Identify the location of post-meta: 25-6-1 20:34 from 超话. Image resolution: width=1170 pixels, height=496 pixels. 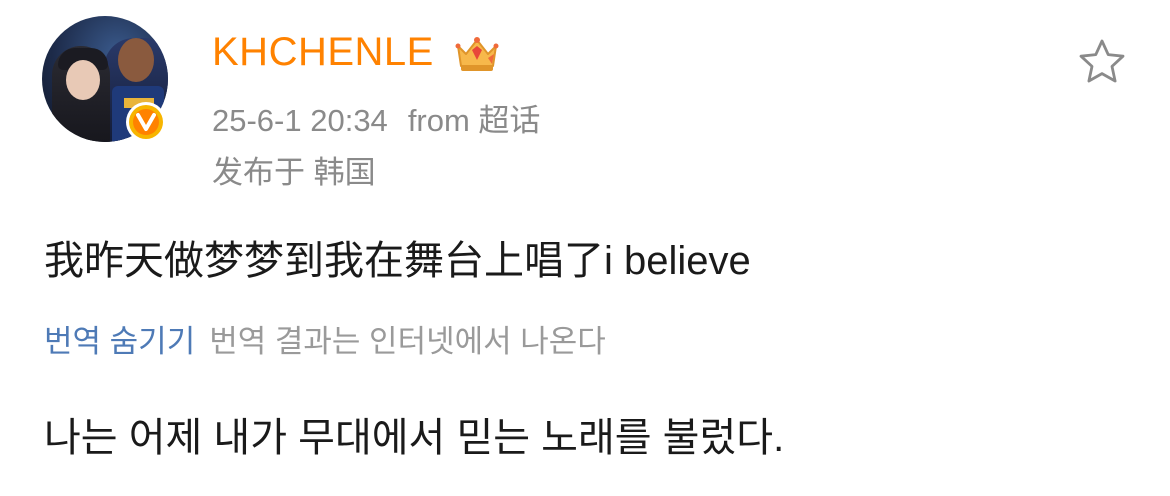
(376, 121).